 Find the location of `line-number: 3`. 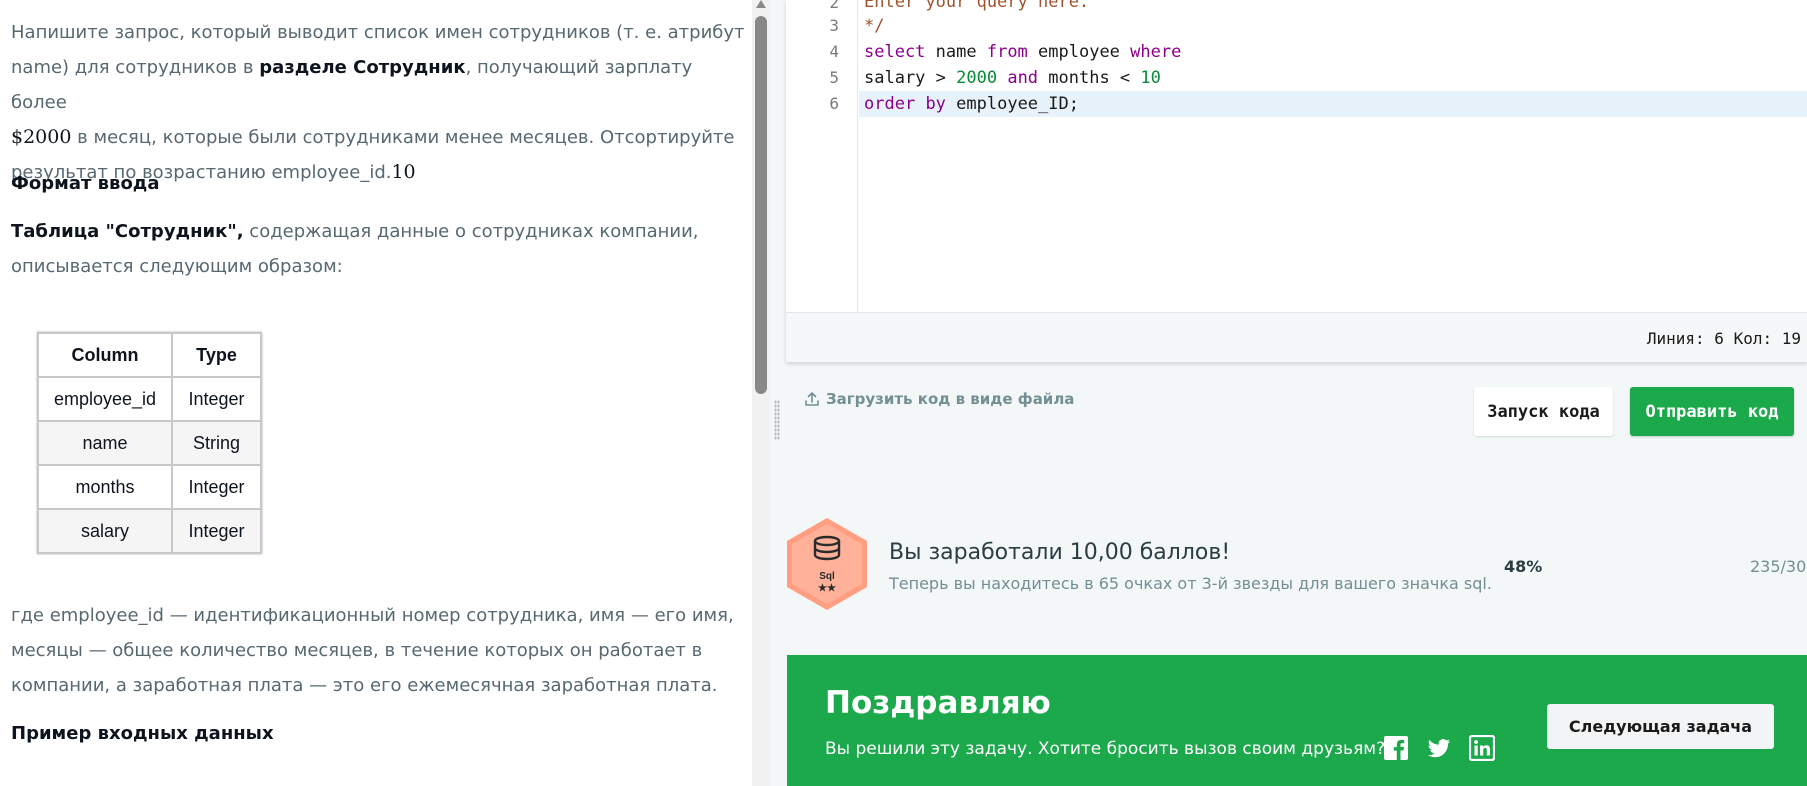

line-number: 3 is located at coordinates (834, 25).